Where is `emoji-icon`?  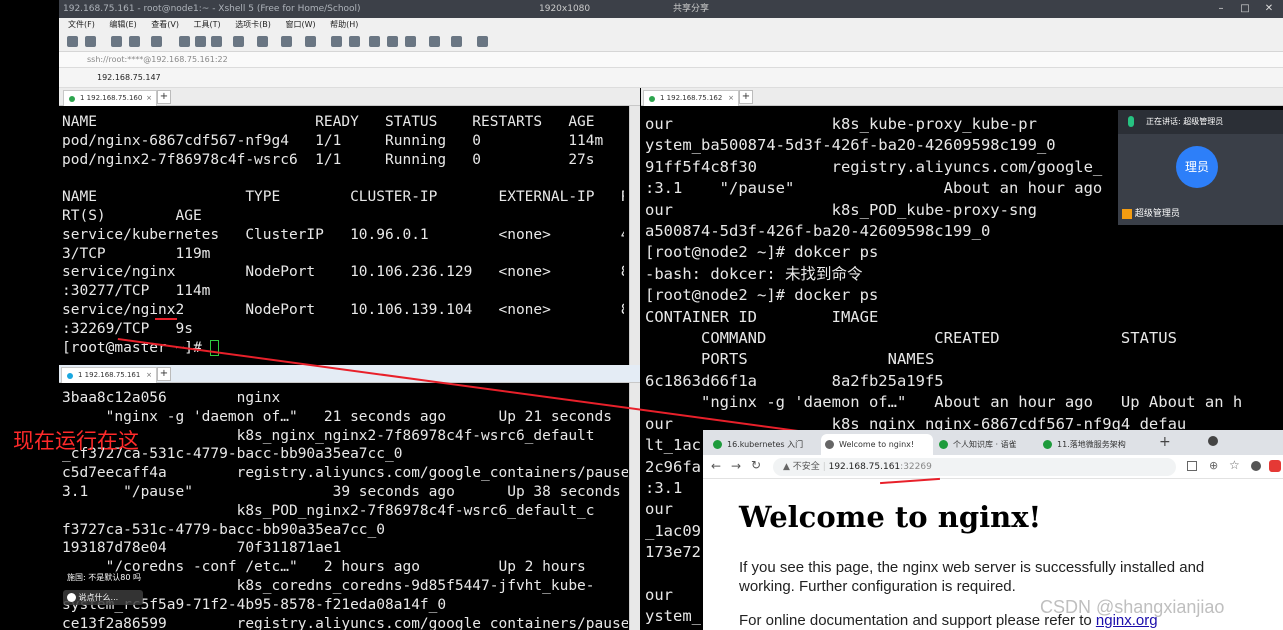
emoji-icon is located at coordinates (71, 597).